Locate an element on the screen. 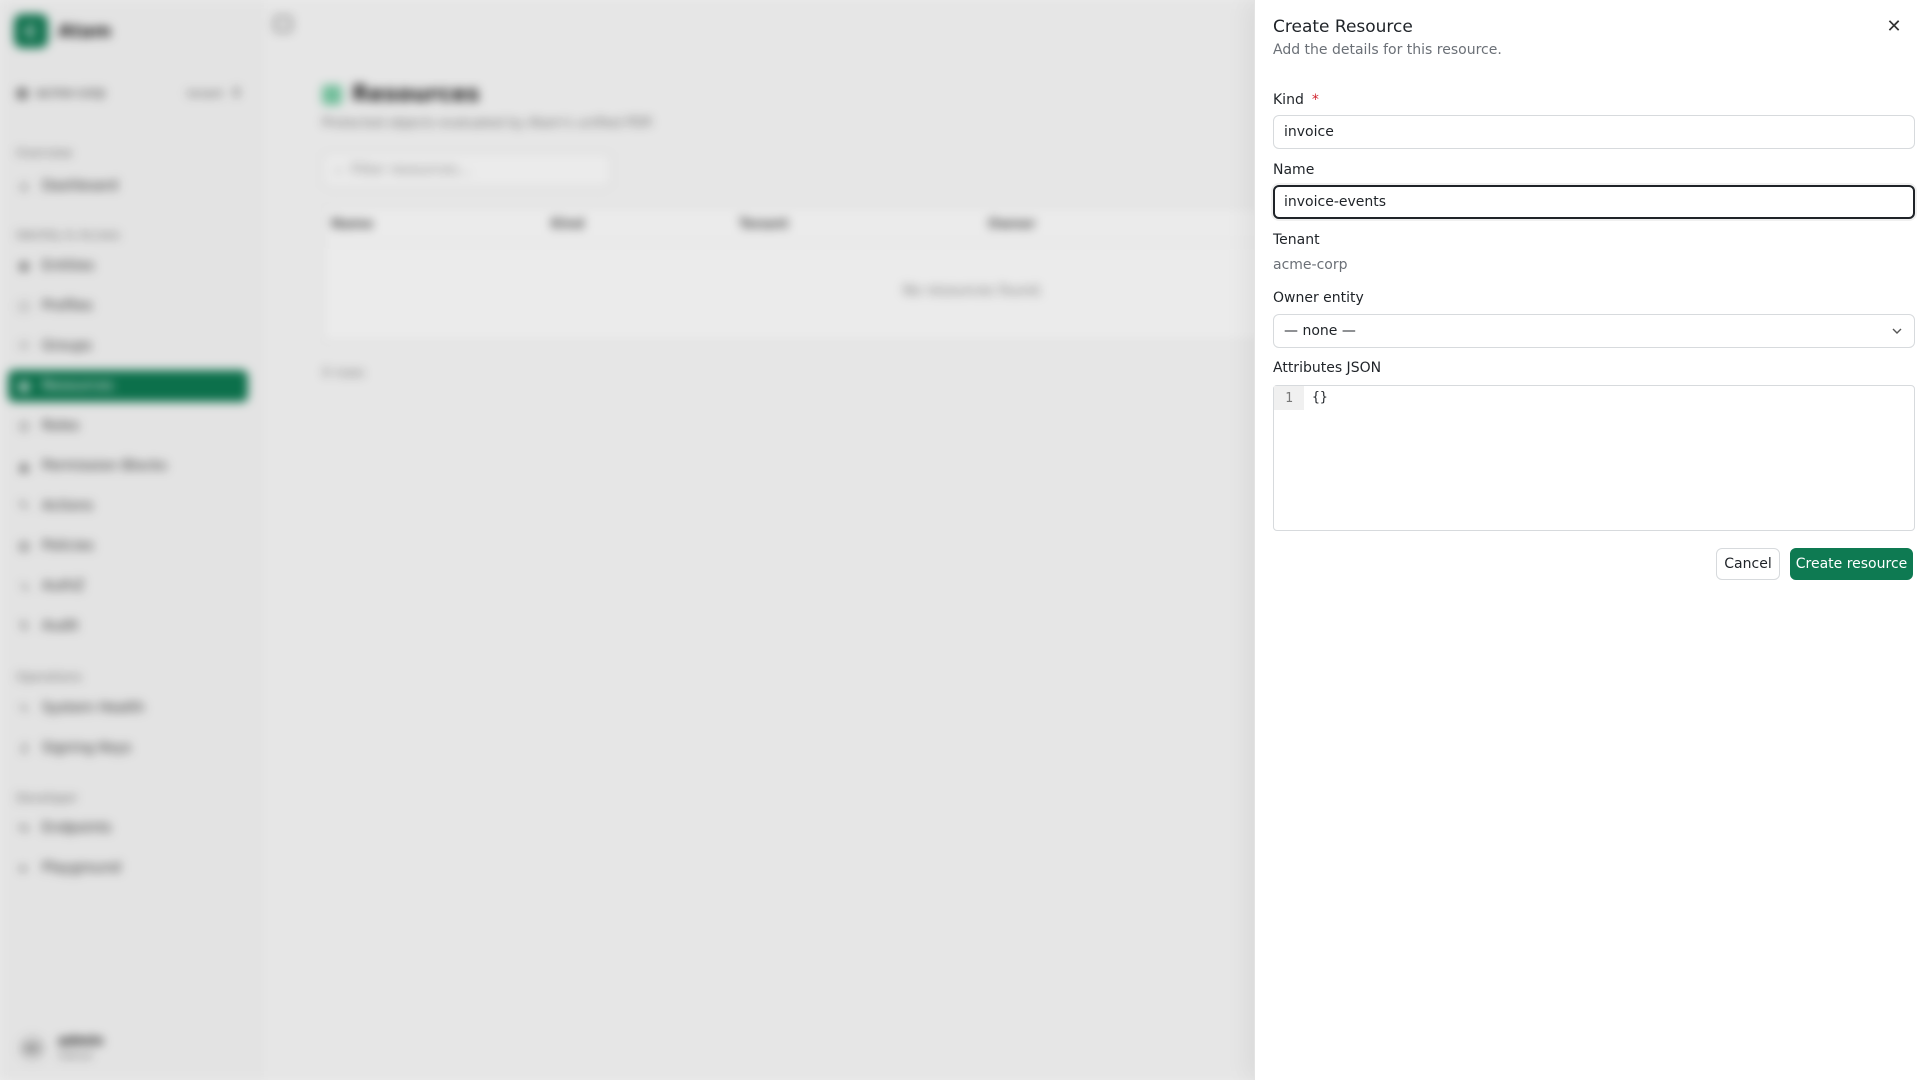 The height and width of the screenshot is (1080, 1920). attributes-json-label: Attributes JSON is located at coordinates (1327, 368).